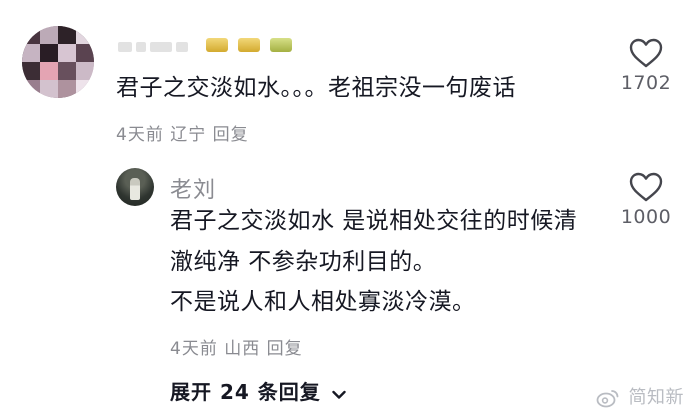 The height and width of the screenshot is (411, 690). What do you see at coordinates (245, 392) in the screenshot?
I see `expand-replies-label: 展开 24 条回复` at bounding box center [245, 392].